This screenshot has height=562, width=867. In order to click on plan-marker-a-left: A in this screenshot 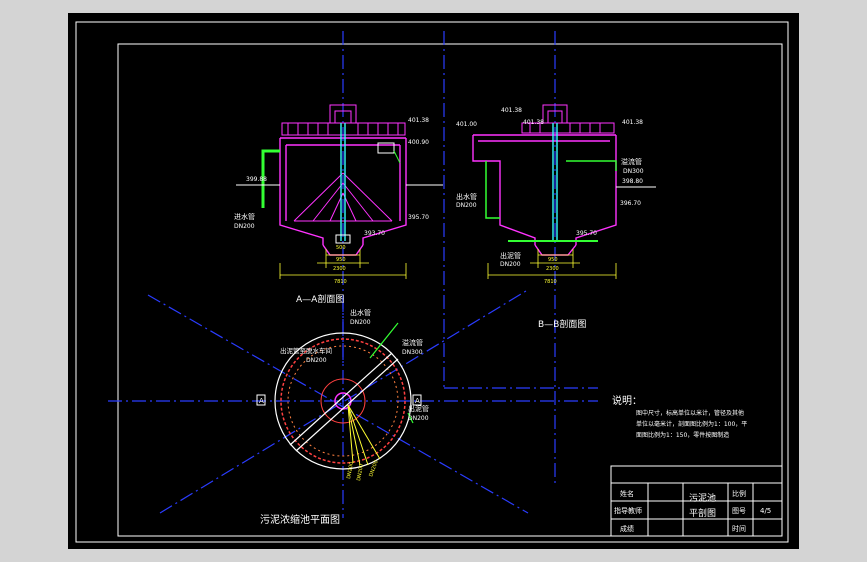, I will do `click(261, 401)`.